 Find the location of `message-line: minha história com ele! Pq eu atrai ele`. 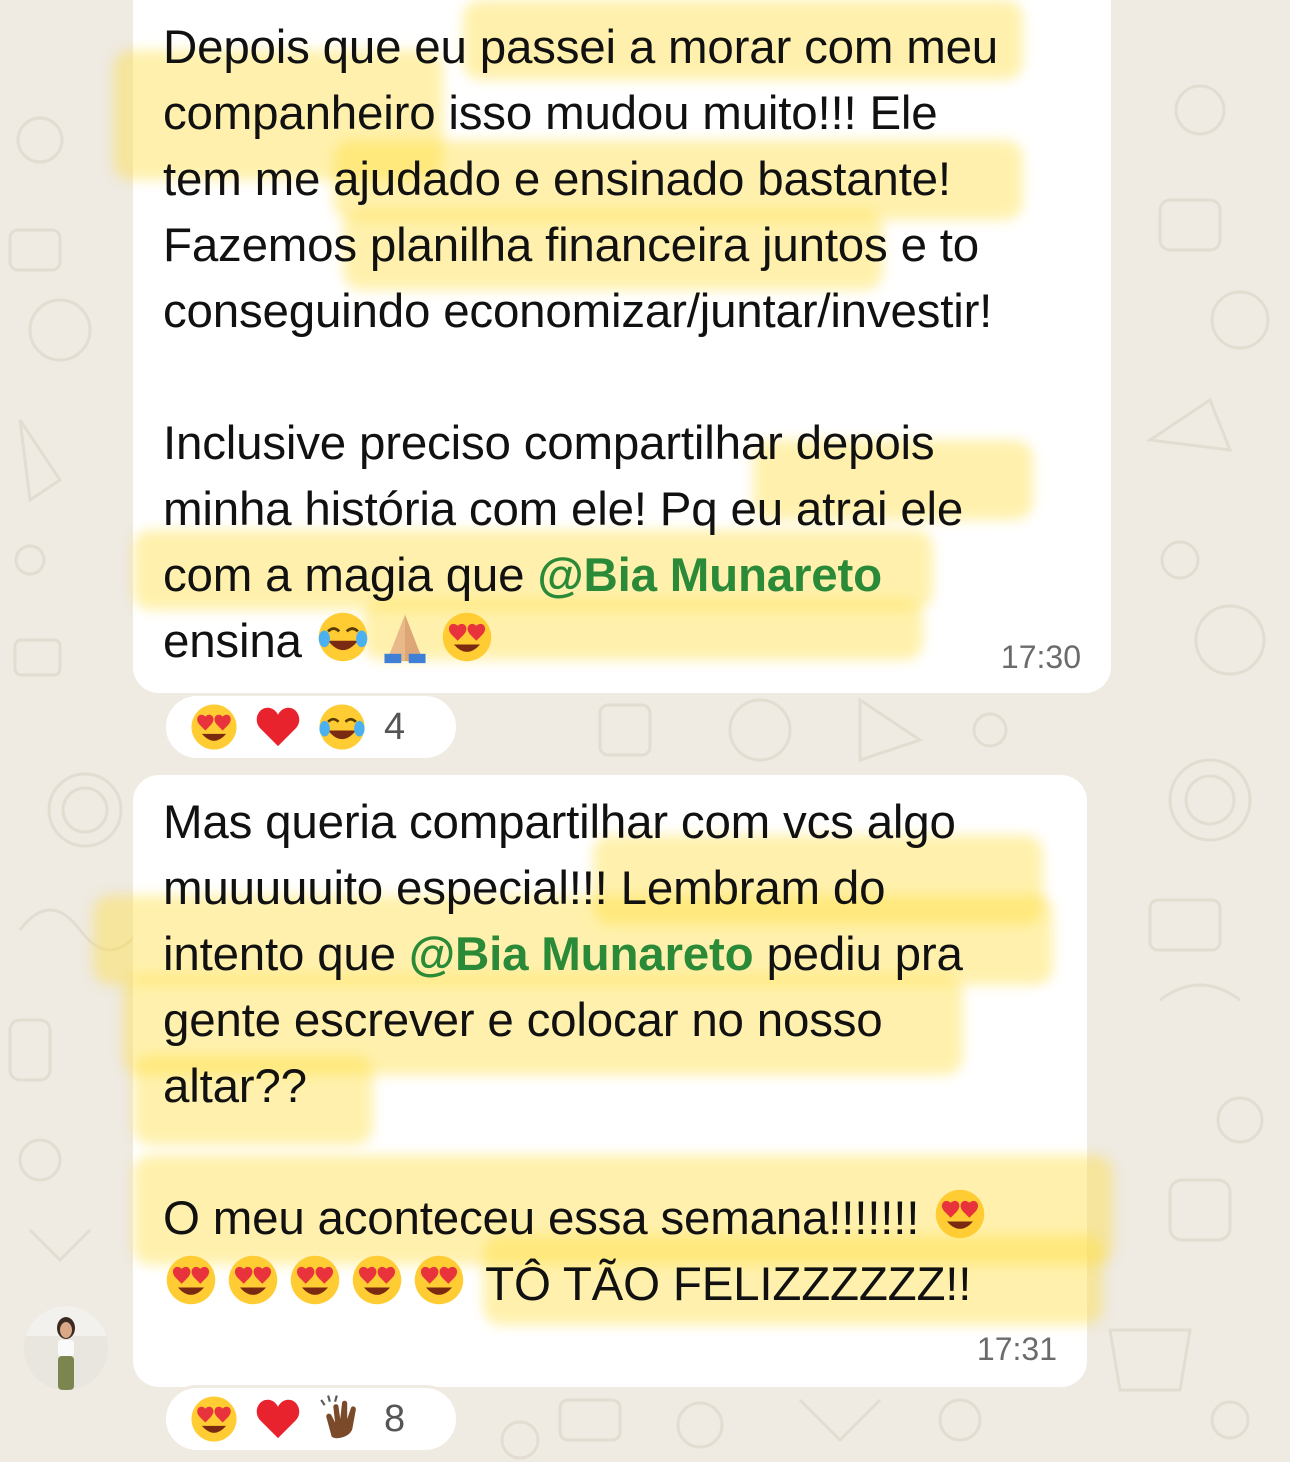

message-line: minha história com ele! Pq eu atrai ele is located at coordinates (563, 509).